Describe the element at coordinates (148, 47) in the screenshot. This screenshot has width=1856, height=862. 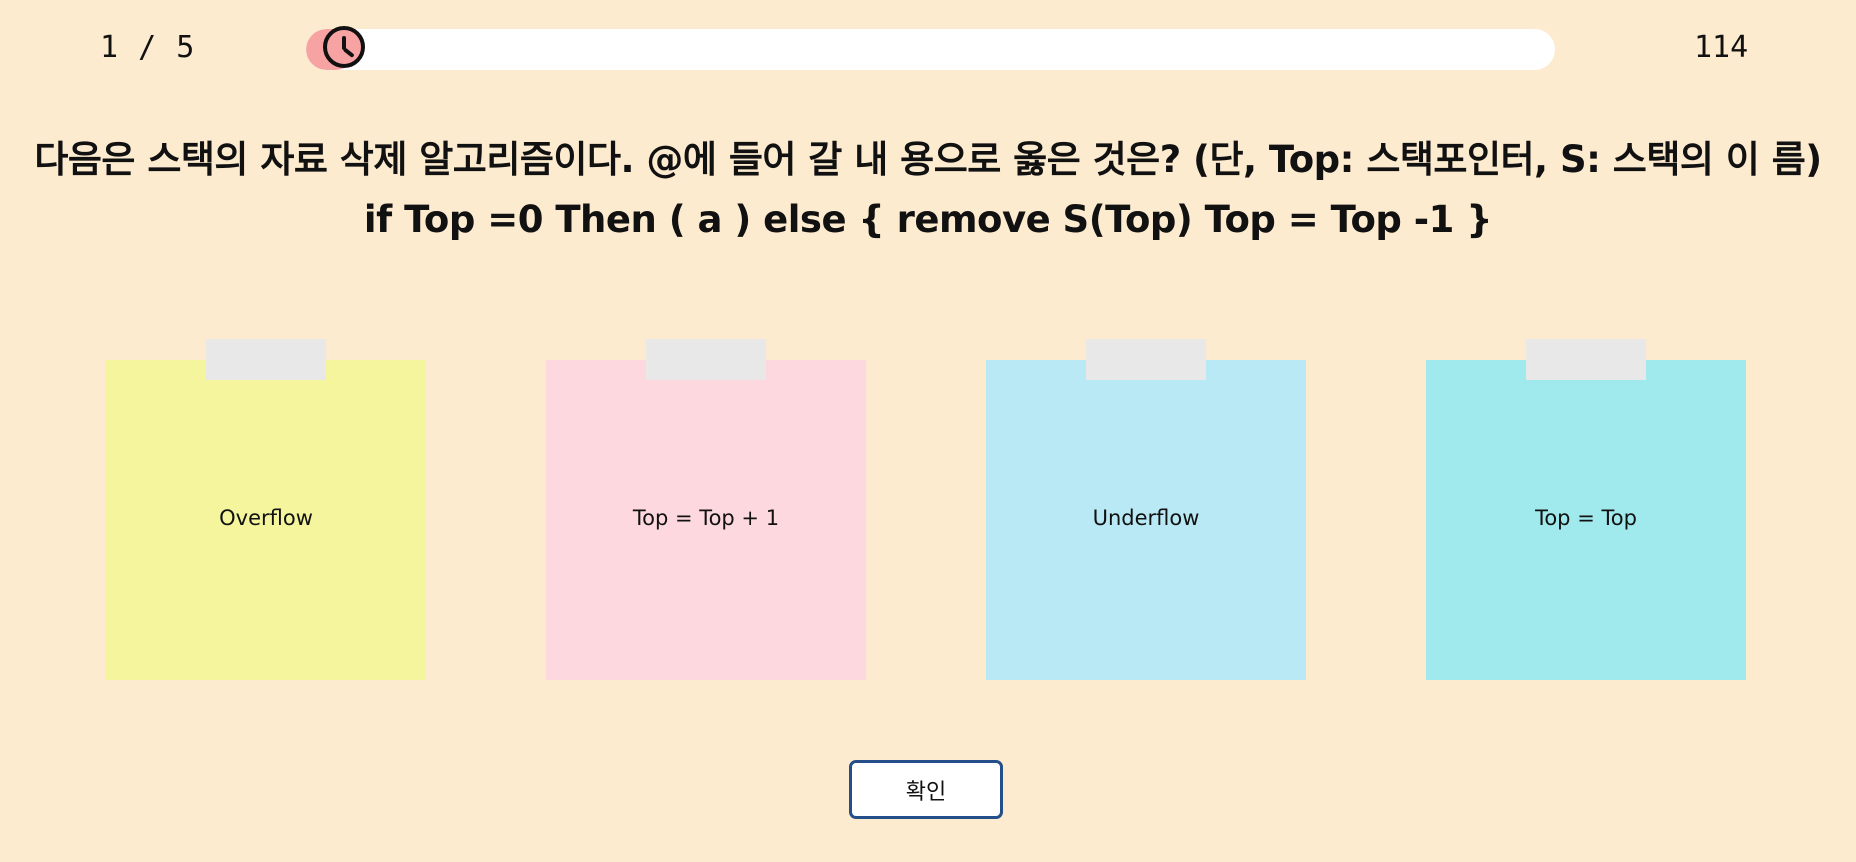
I see `question-counter: 1 / 5` at that location.